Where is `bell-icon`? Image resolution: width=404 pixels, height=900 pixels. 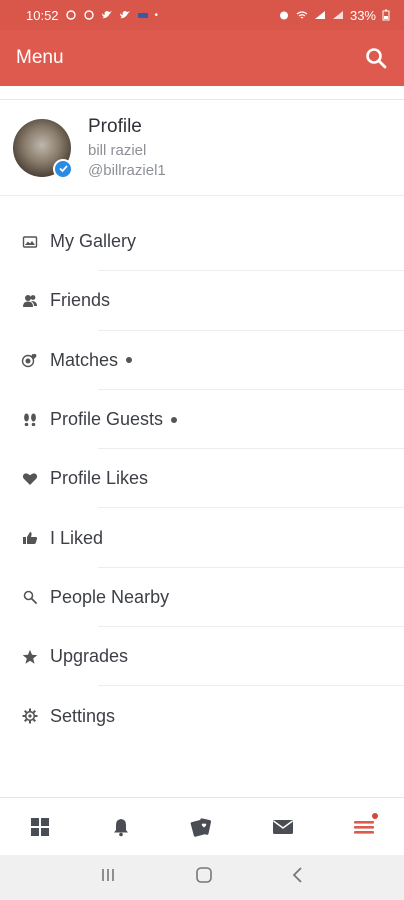 bell-icon is located at coordinates (121, 827).